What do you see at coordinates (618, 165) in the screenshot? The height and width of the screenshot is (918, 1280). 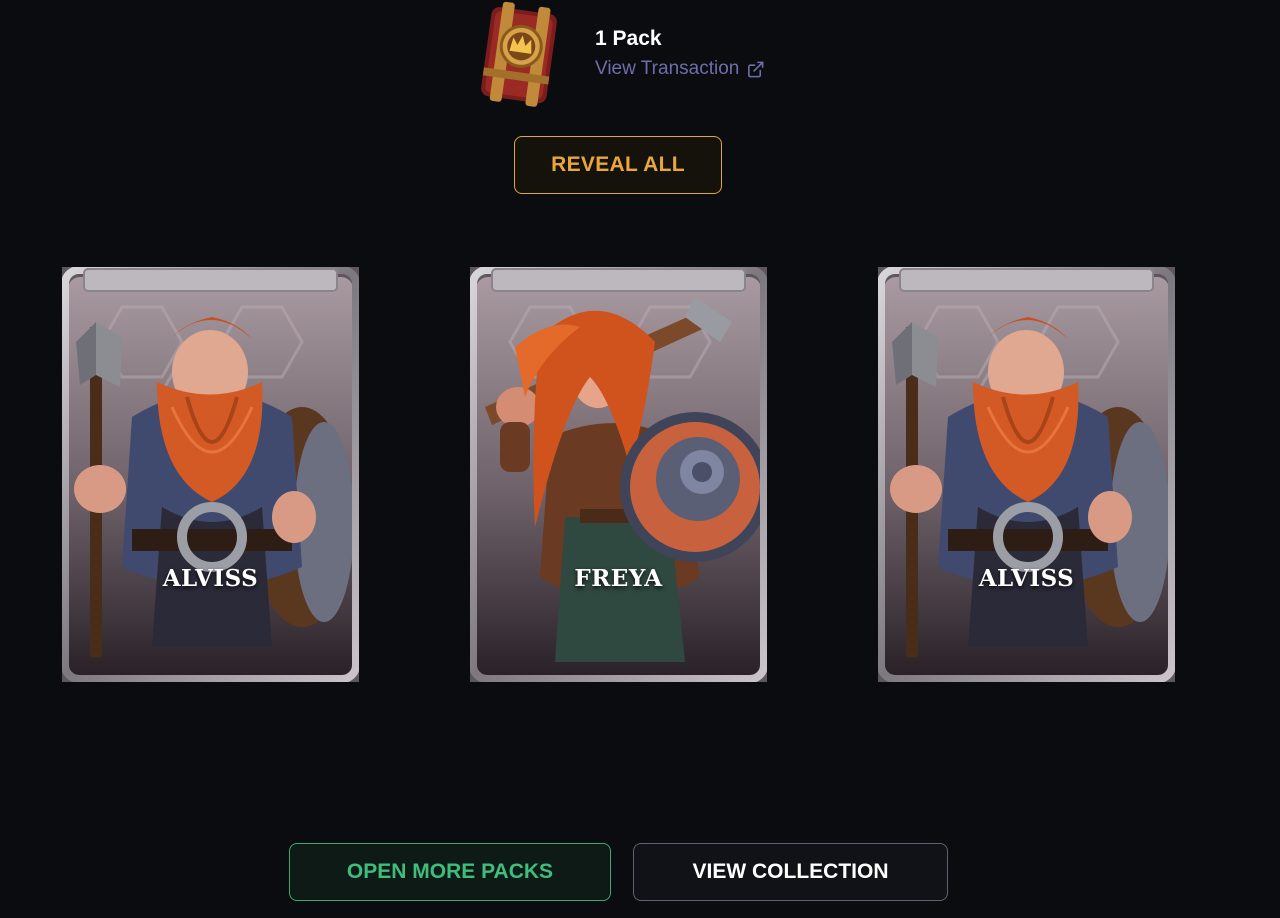 I see `reveal-all-button: REVEAL ALL` at bounding box center [618, 165].